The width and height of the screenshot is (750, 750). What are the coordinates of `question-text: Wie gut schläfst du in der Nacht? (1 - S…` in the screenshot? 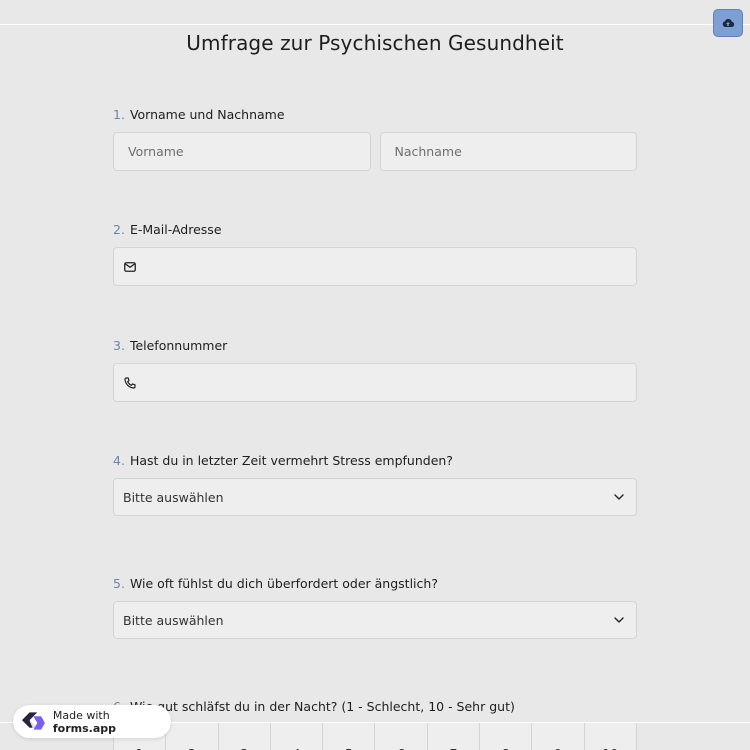 It's located at (322, 706).